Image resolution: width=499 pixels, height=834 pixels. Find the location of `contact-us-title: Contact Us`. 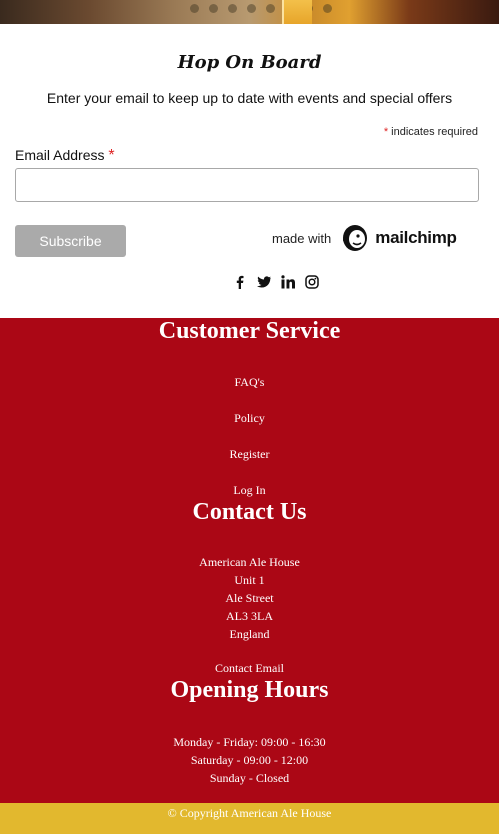

contact-us-title: Contact Us is located at coordinates (249, 512).